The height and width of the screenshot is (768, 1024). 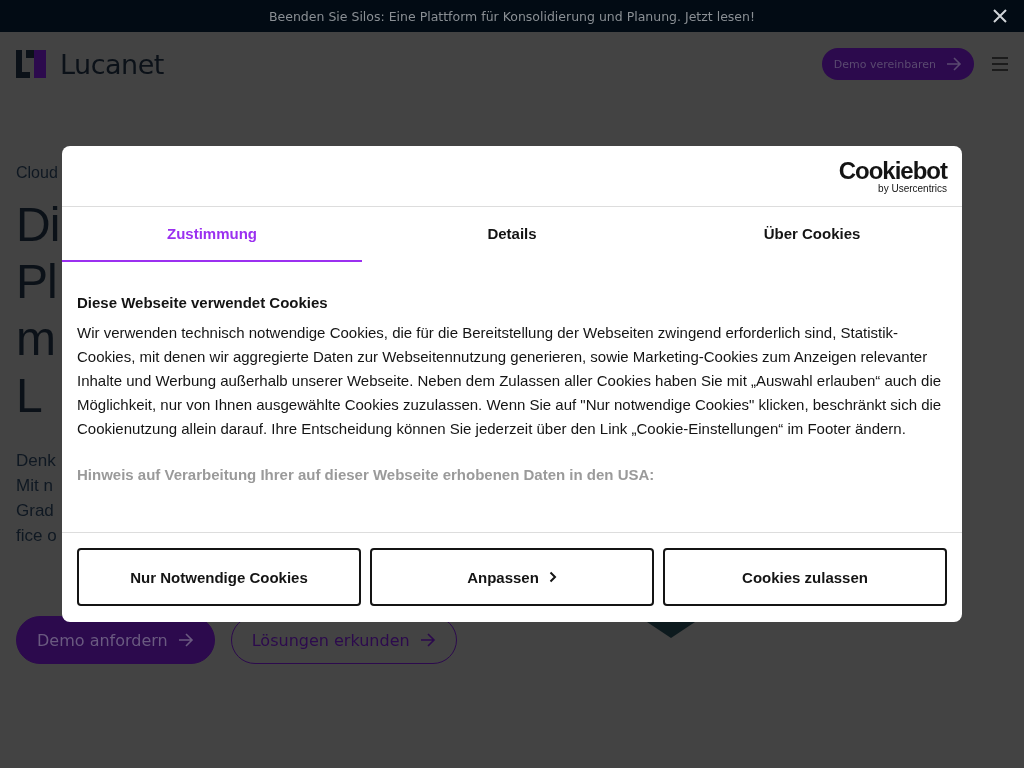 I want to click on consent-button: Nur Notwendige Cookies, so click(x=219, y=577).